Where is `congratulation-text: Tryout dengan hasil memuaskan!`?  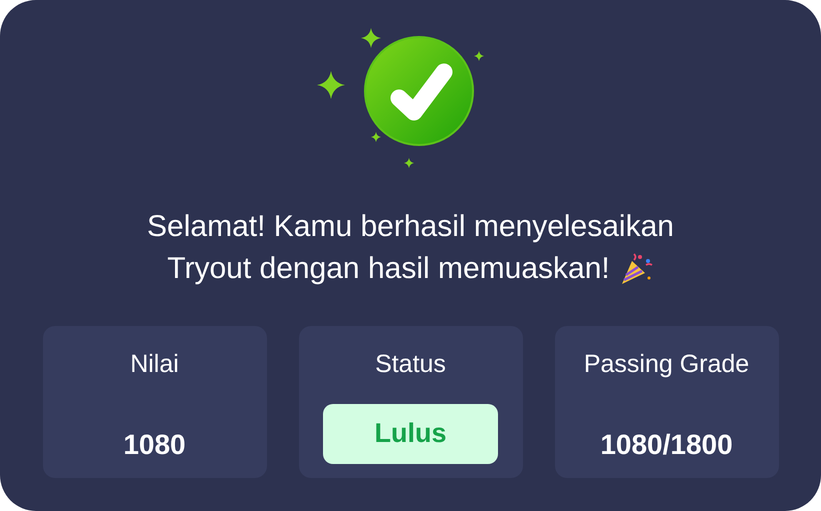 congratulation-text: Tryout dengan hasil memuaskan! is located at coordinates (388, 269).